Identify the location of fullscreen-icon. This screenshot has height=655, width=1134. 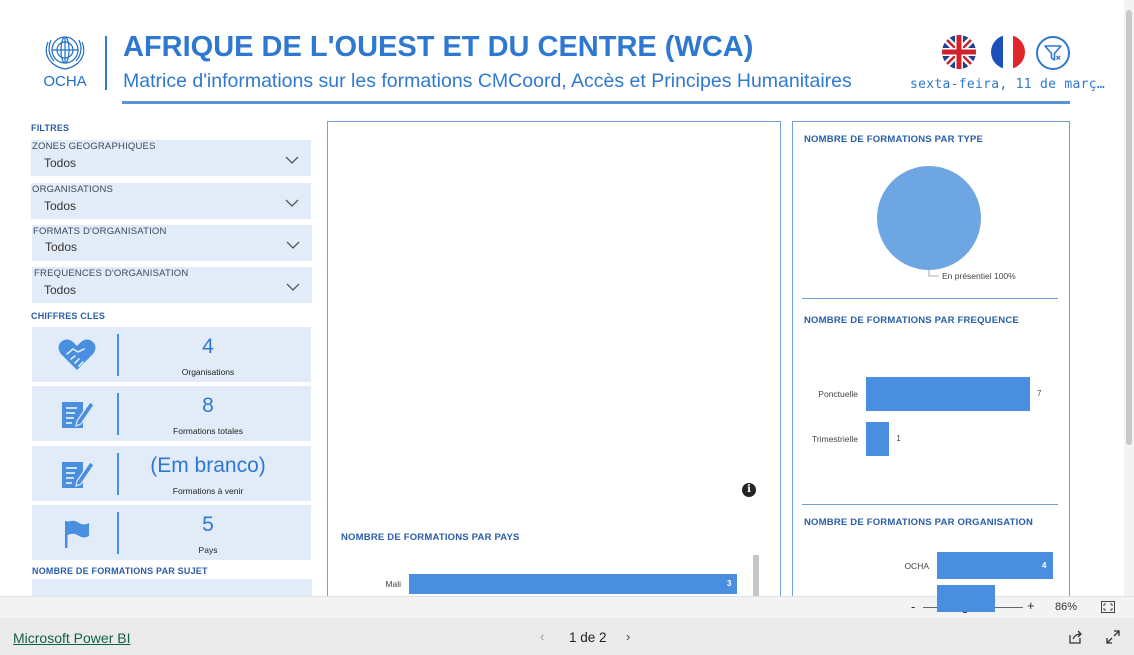
(1113, 637).